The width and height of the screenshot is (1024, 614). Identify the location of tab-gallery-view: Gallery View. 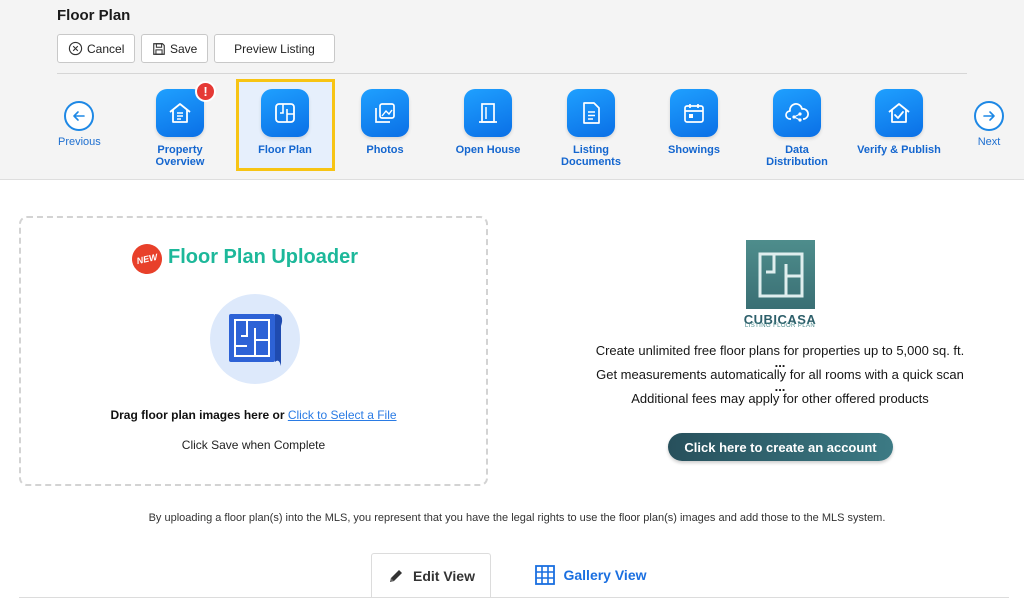
(591, 575).